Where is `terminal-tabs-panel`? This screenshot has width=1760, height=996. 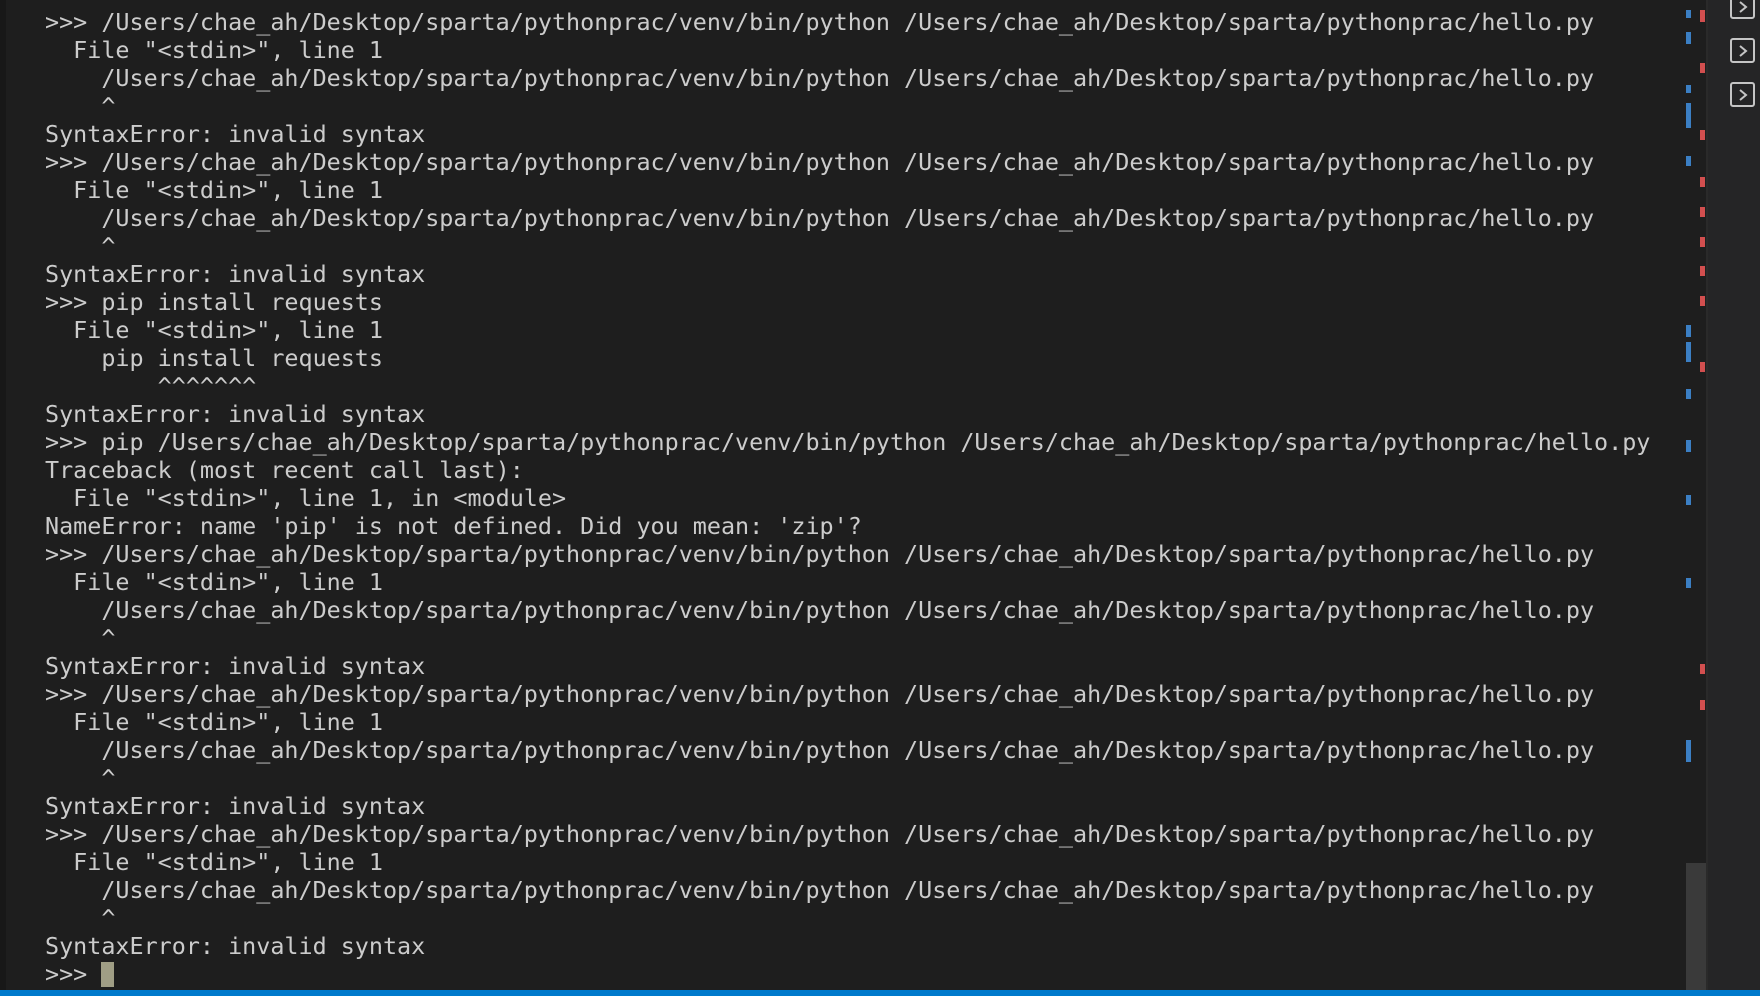
terminal-tabs-panel is located at coordinates (1734, 495).